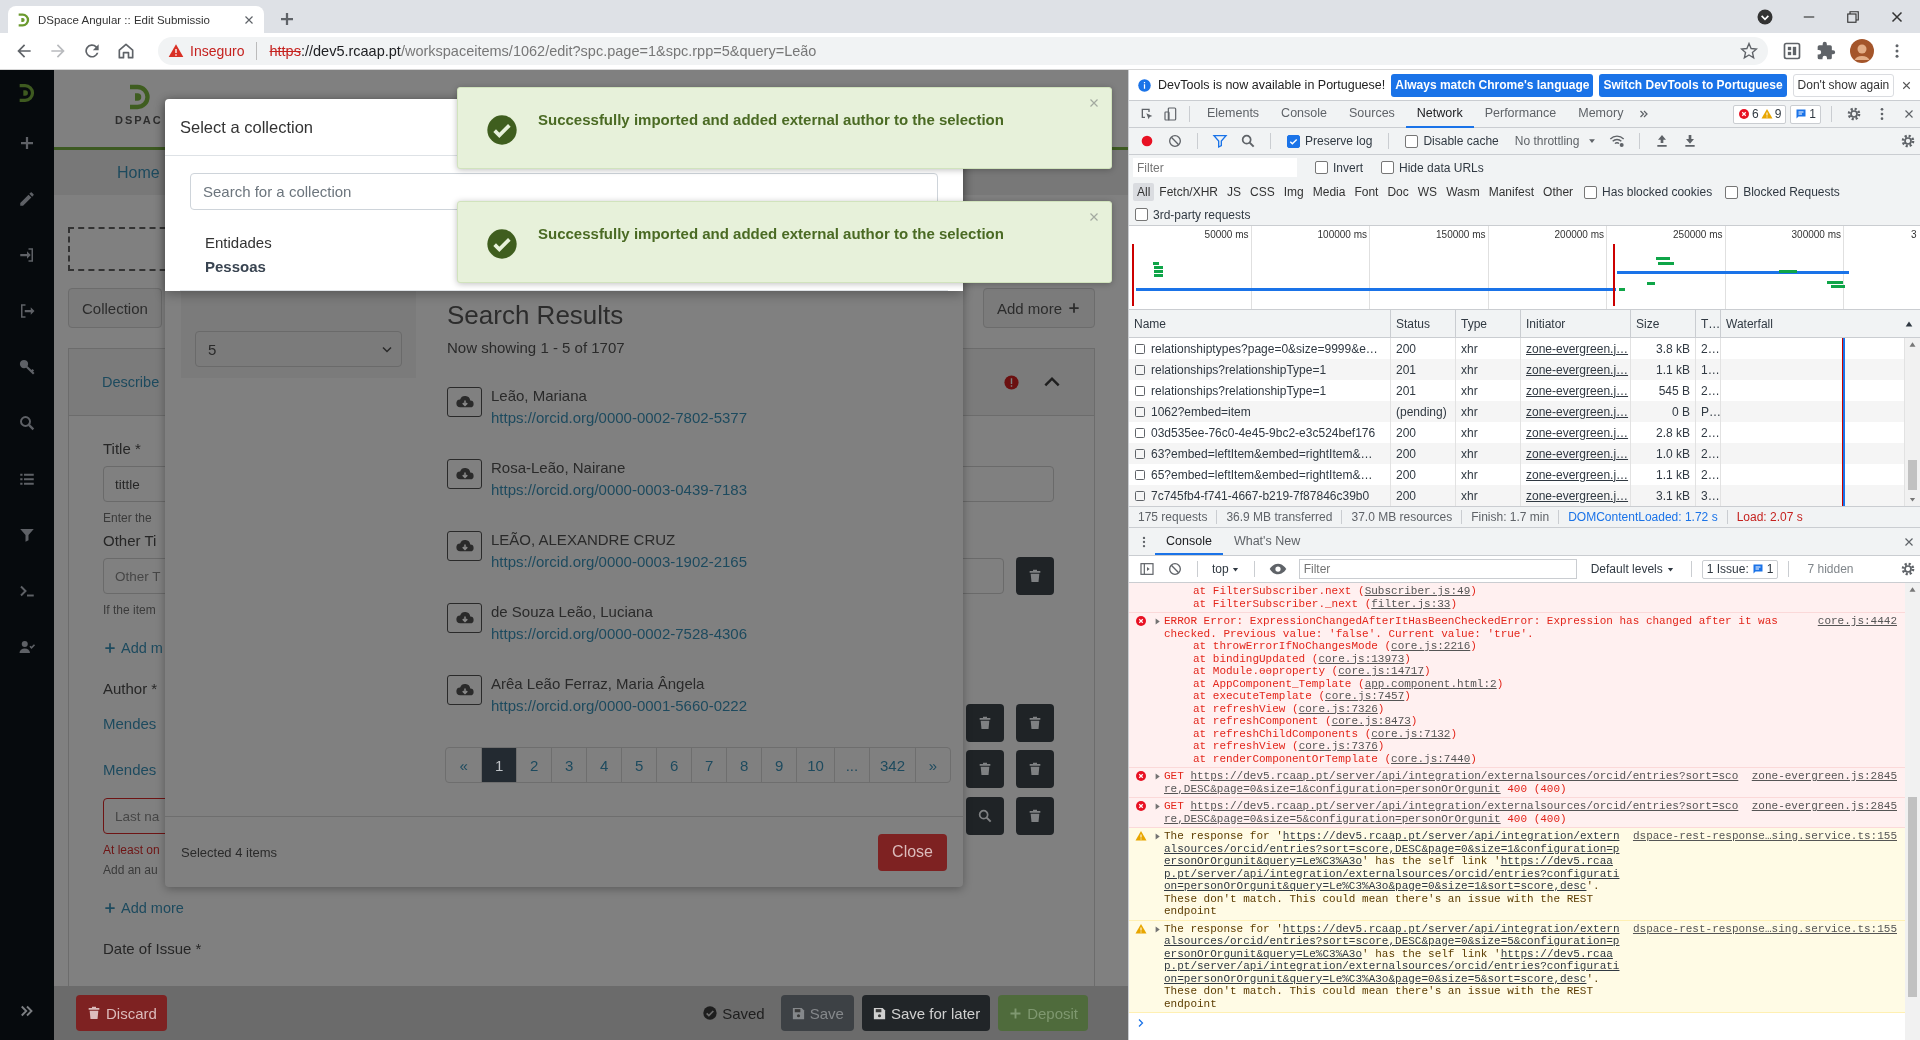  What do you see at coordinates (1411, 603) in the screenshot?
I see `source-link: filter.js:33` at bounding box center [1411, 603].